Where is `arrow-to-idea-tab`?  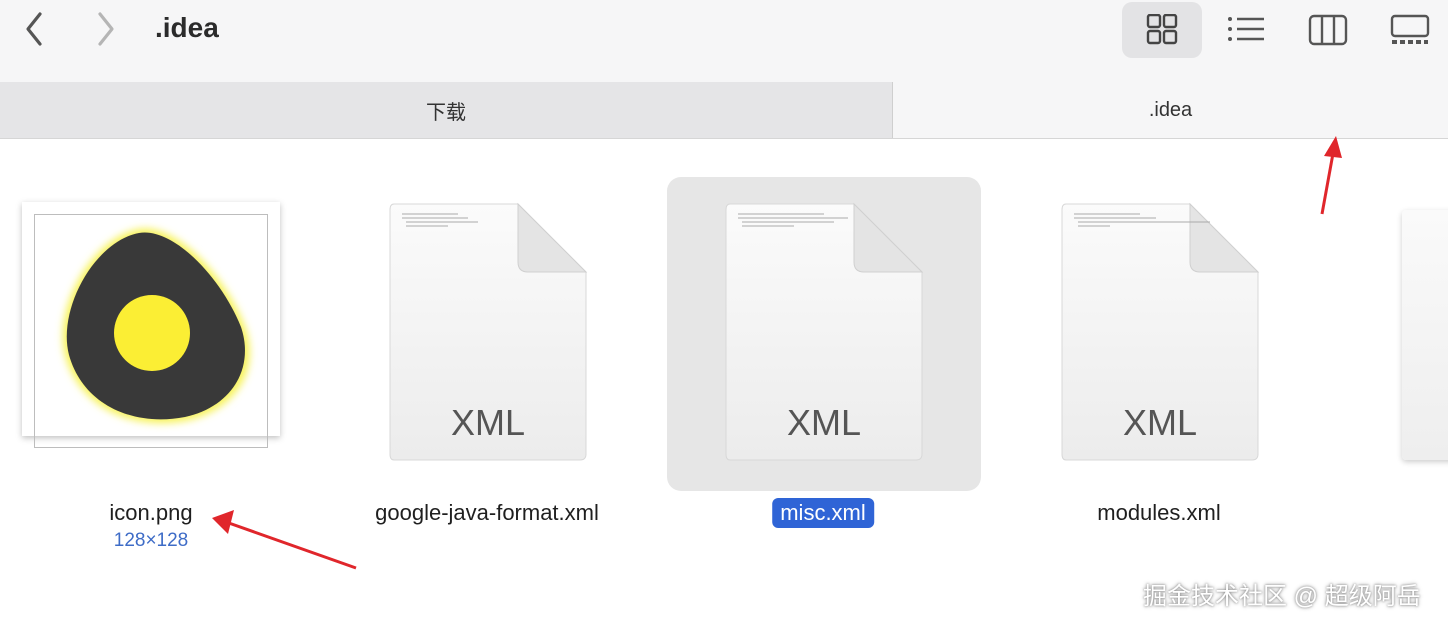
arrow-to-idea-tab is located at coordinates (1331, 175).